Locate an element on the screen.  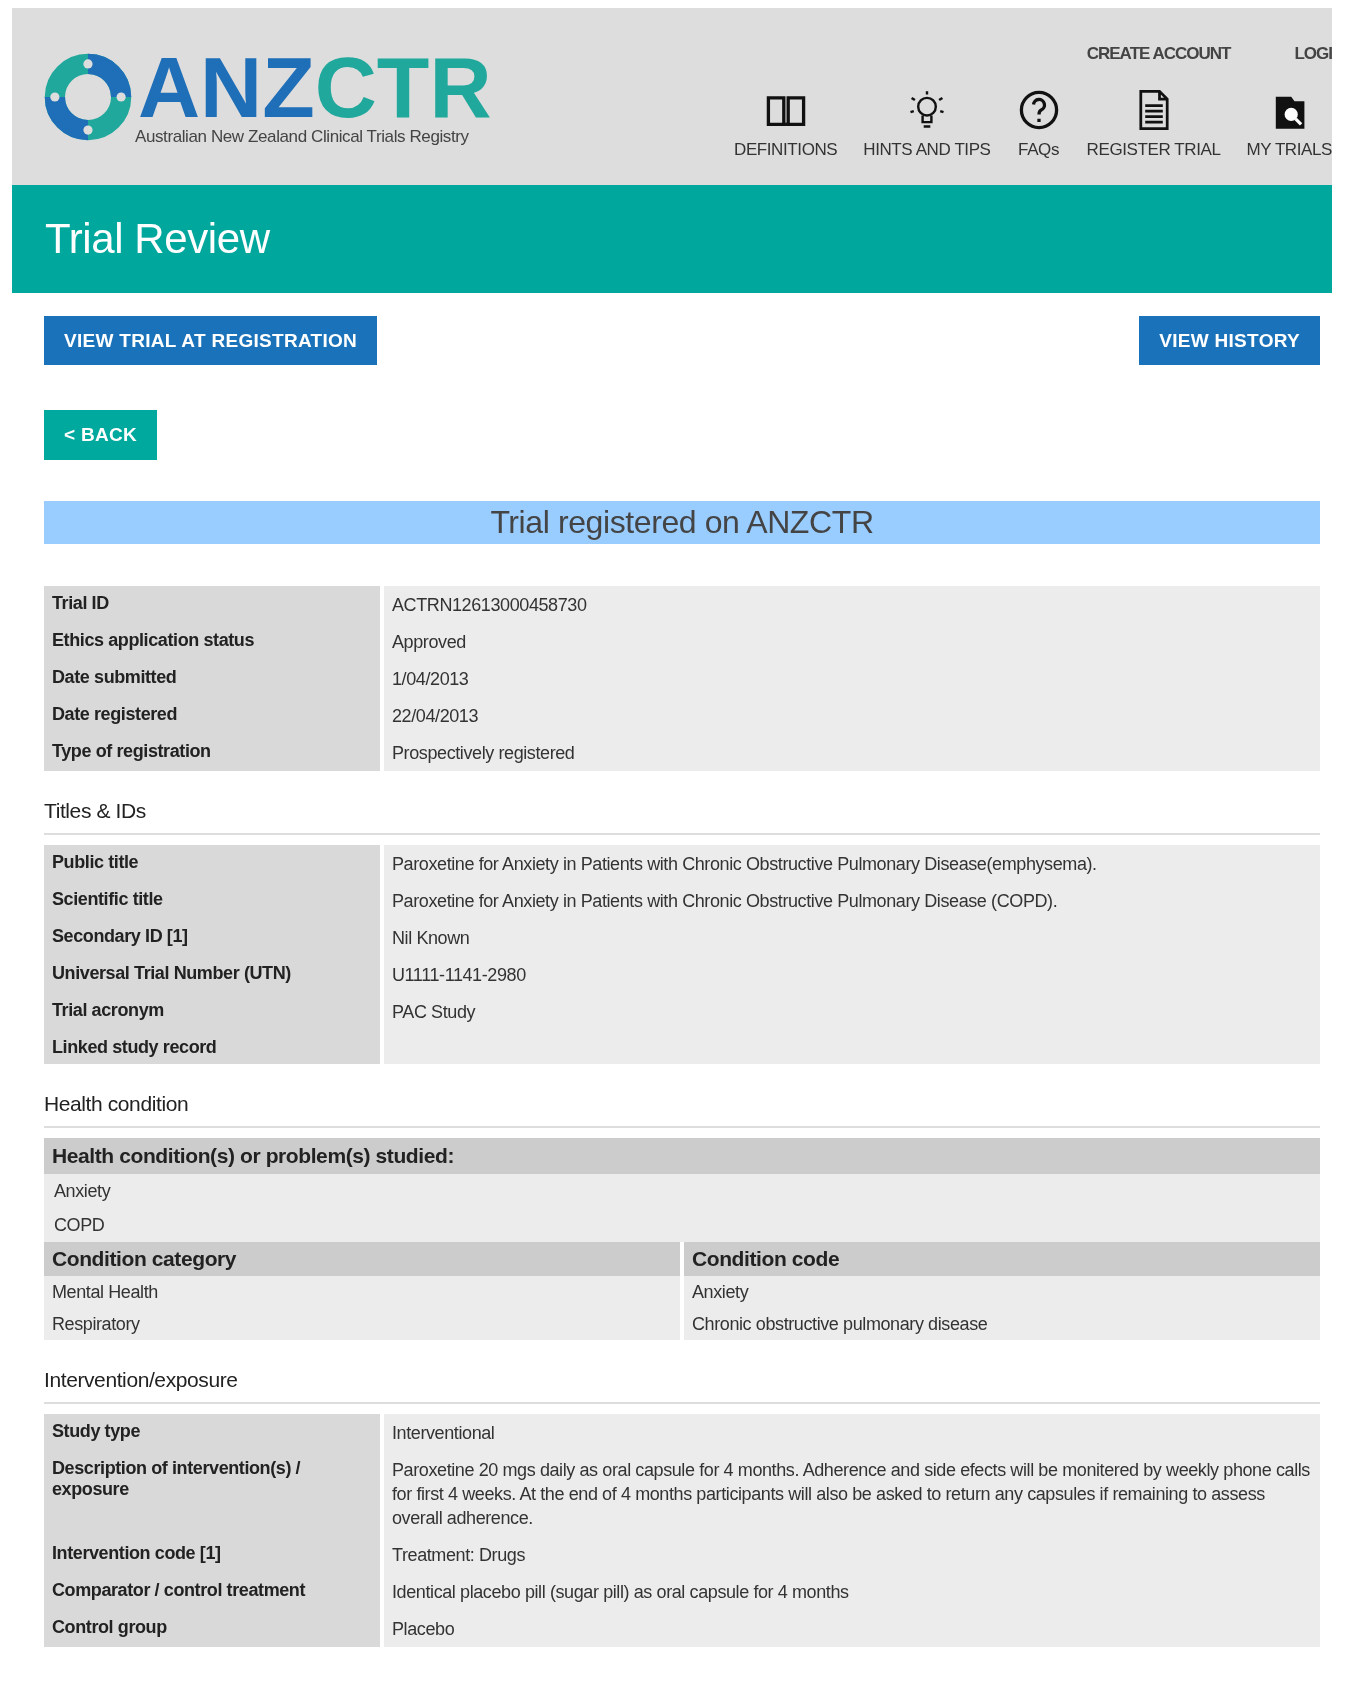
section-heading: Titles & IDs is located at coordinates (682, 817).